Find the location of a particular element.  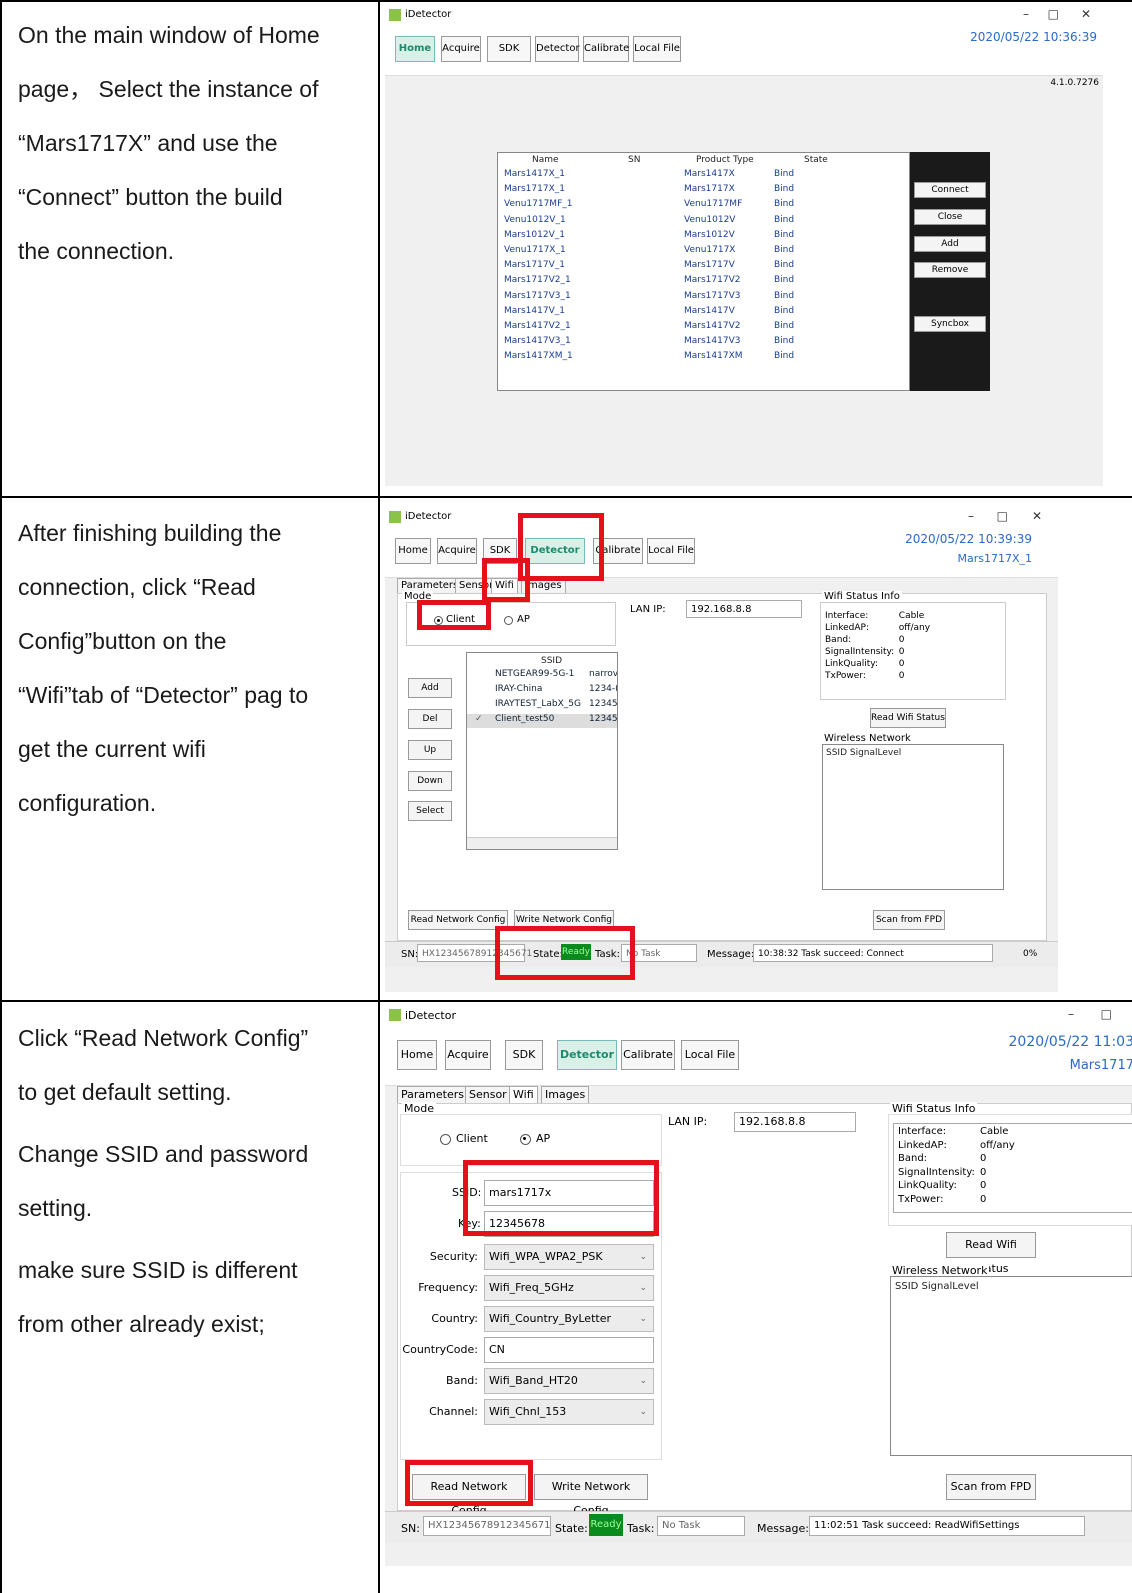

instance-row: Mars1012V_1 Mars1012V Bind is located at coordinates (703, 236).